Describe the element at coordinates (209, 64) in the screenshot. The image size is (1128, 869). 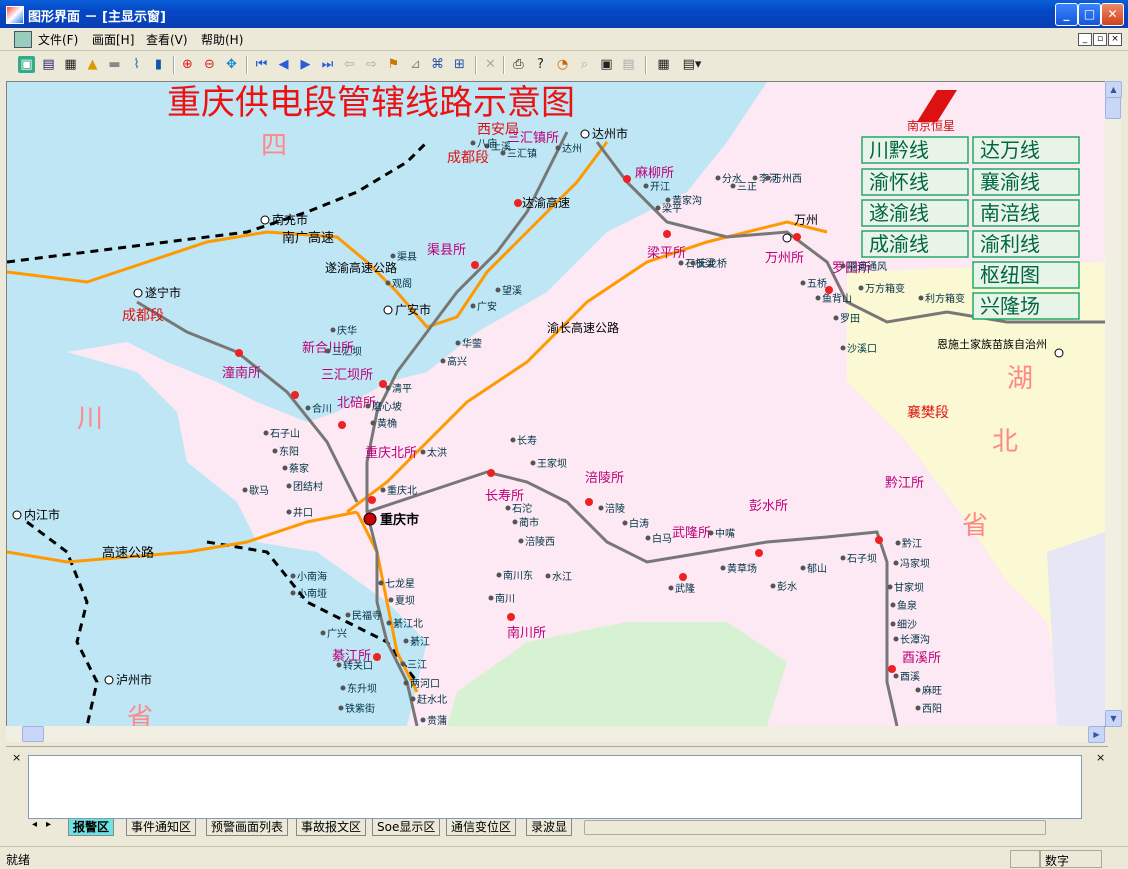
I see `zoom-out-icon: ⊖` at that location.